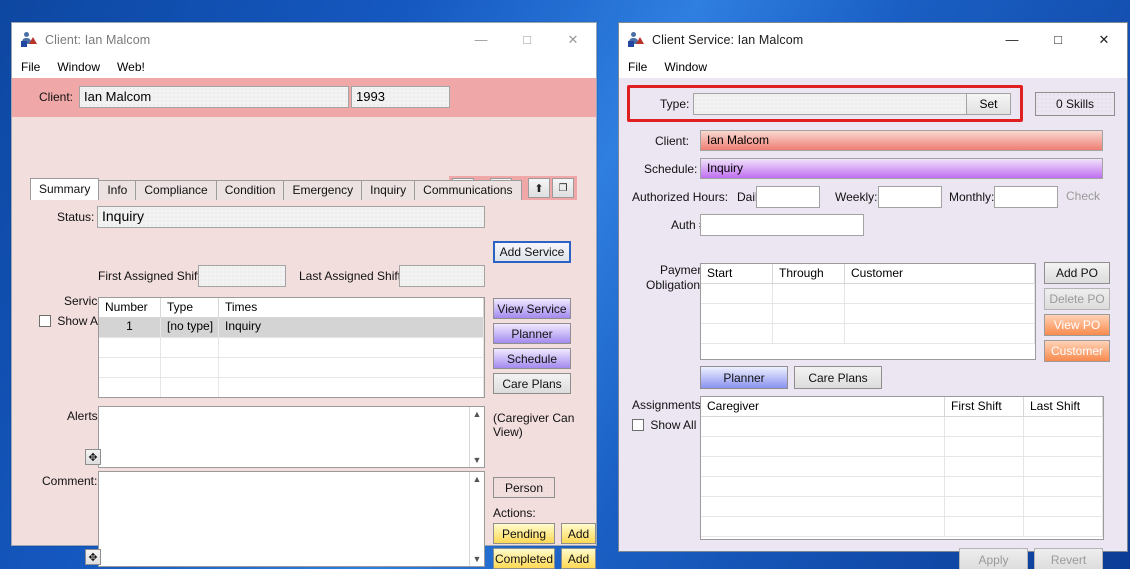 Image resolution: width=1130 pixels, height=569 pixels. I want to click on last-assigned-shift-input, so click(442, 276).